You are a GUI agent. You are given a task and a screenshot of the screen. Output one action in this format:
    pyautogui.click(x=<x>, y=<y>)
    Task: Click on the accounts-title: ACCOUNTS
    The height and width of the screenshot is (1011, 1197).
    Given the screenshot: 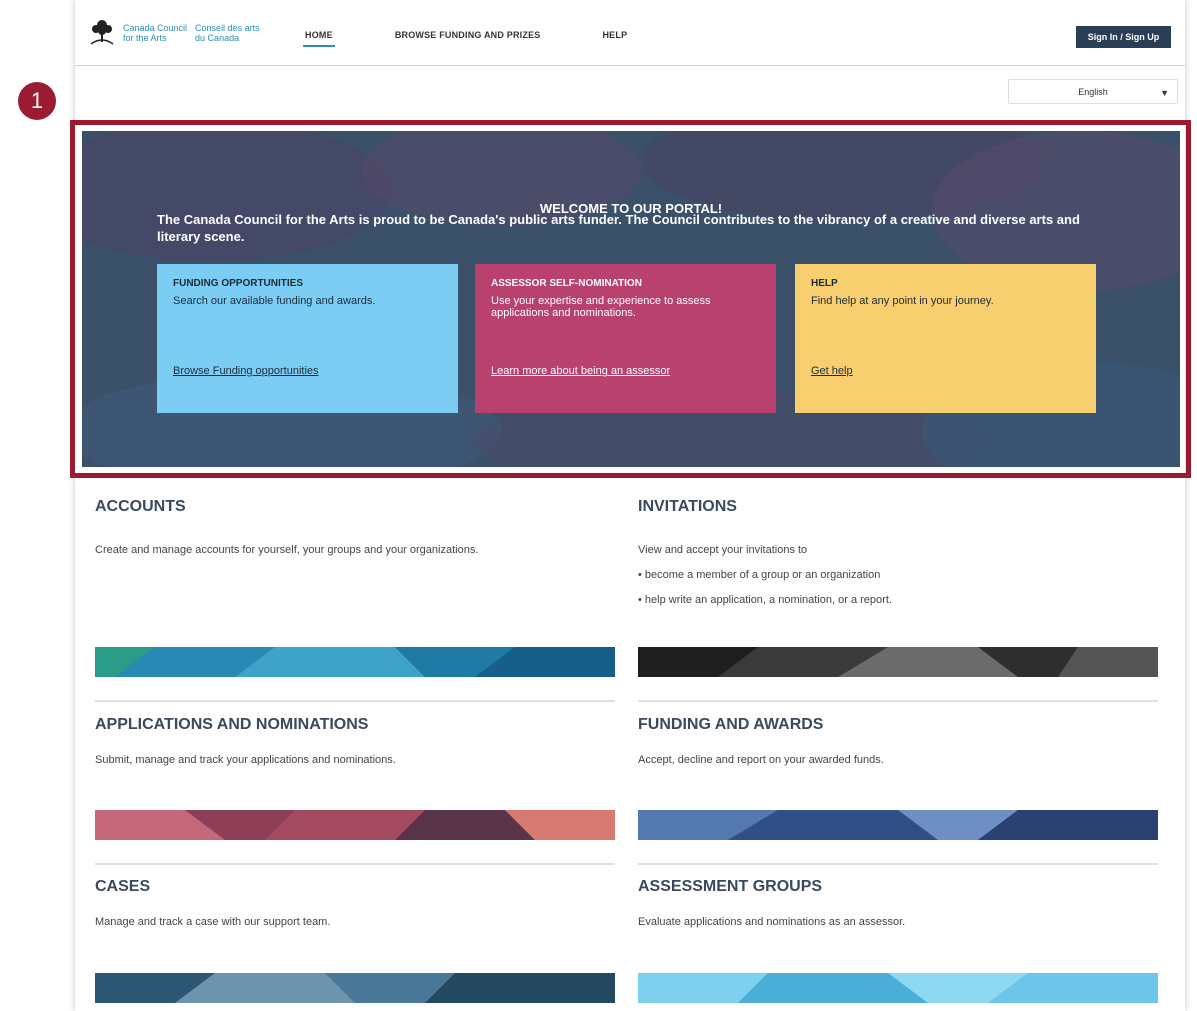 What is the action you would take?
    pyautogui.click(x=140, y=506)
    